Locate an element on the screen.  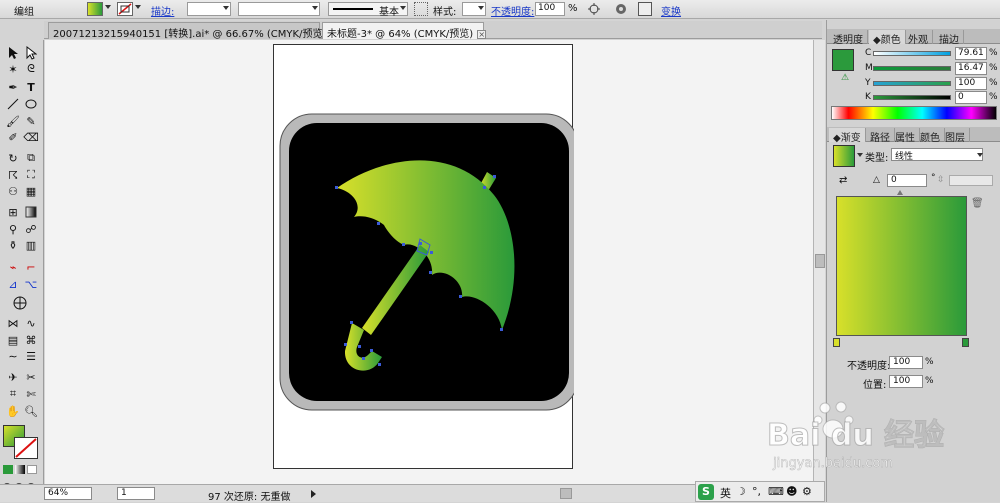
zoom-tool-icon: 🔍︎ is located at coordinates (31, 411).